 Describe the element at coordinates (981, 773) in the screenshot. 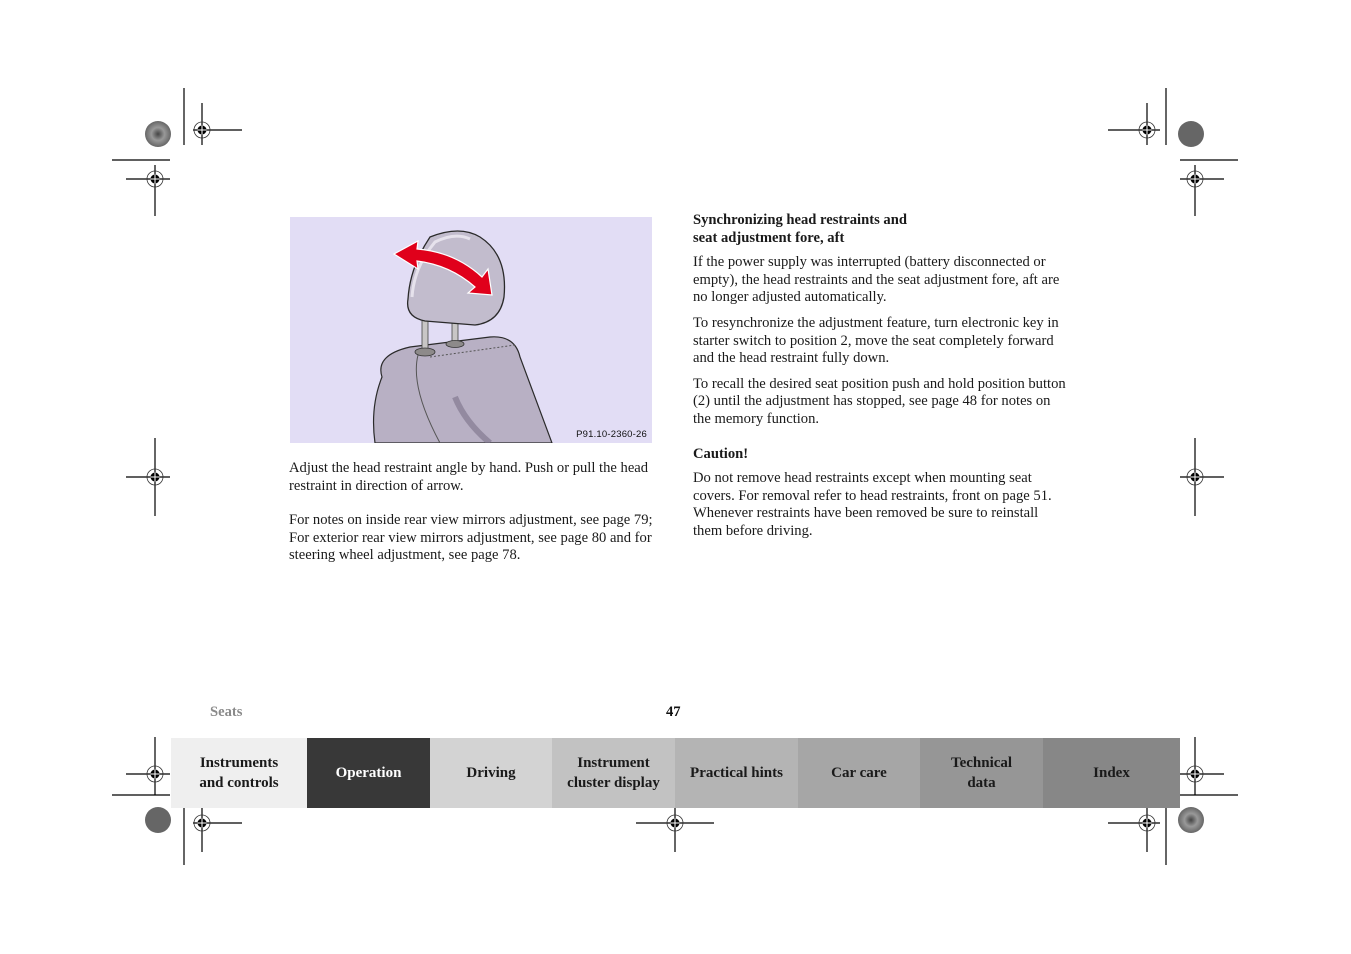

I see `tab-technical-data: Technical data` at that location.